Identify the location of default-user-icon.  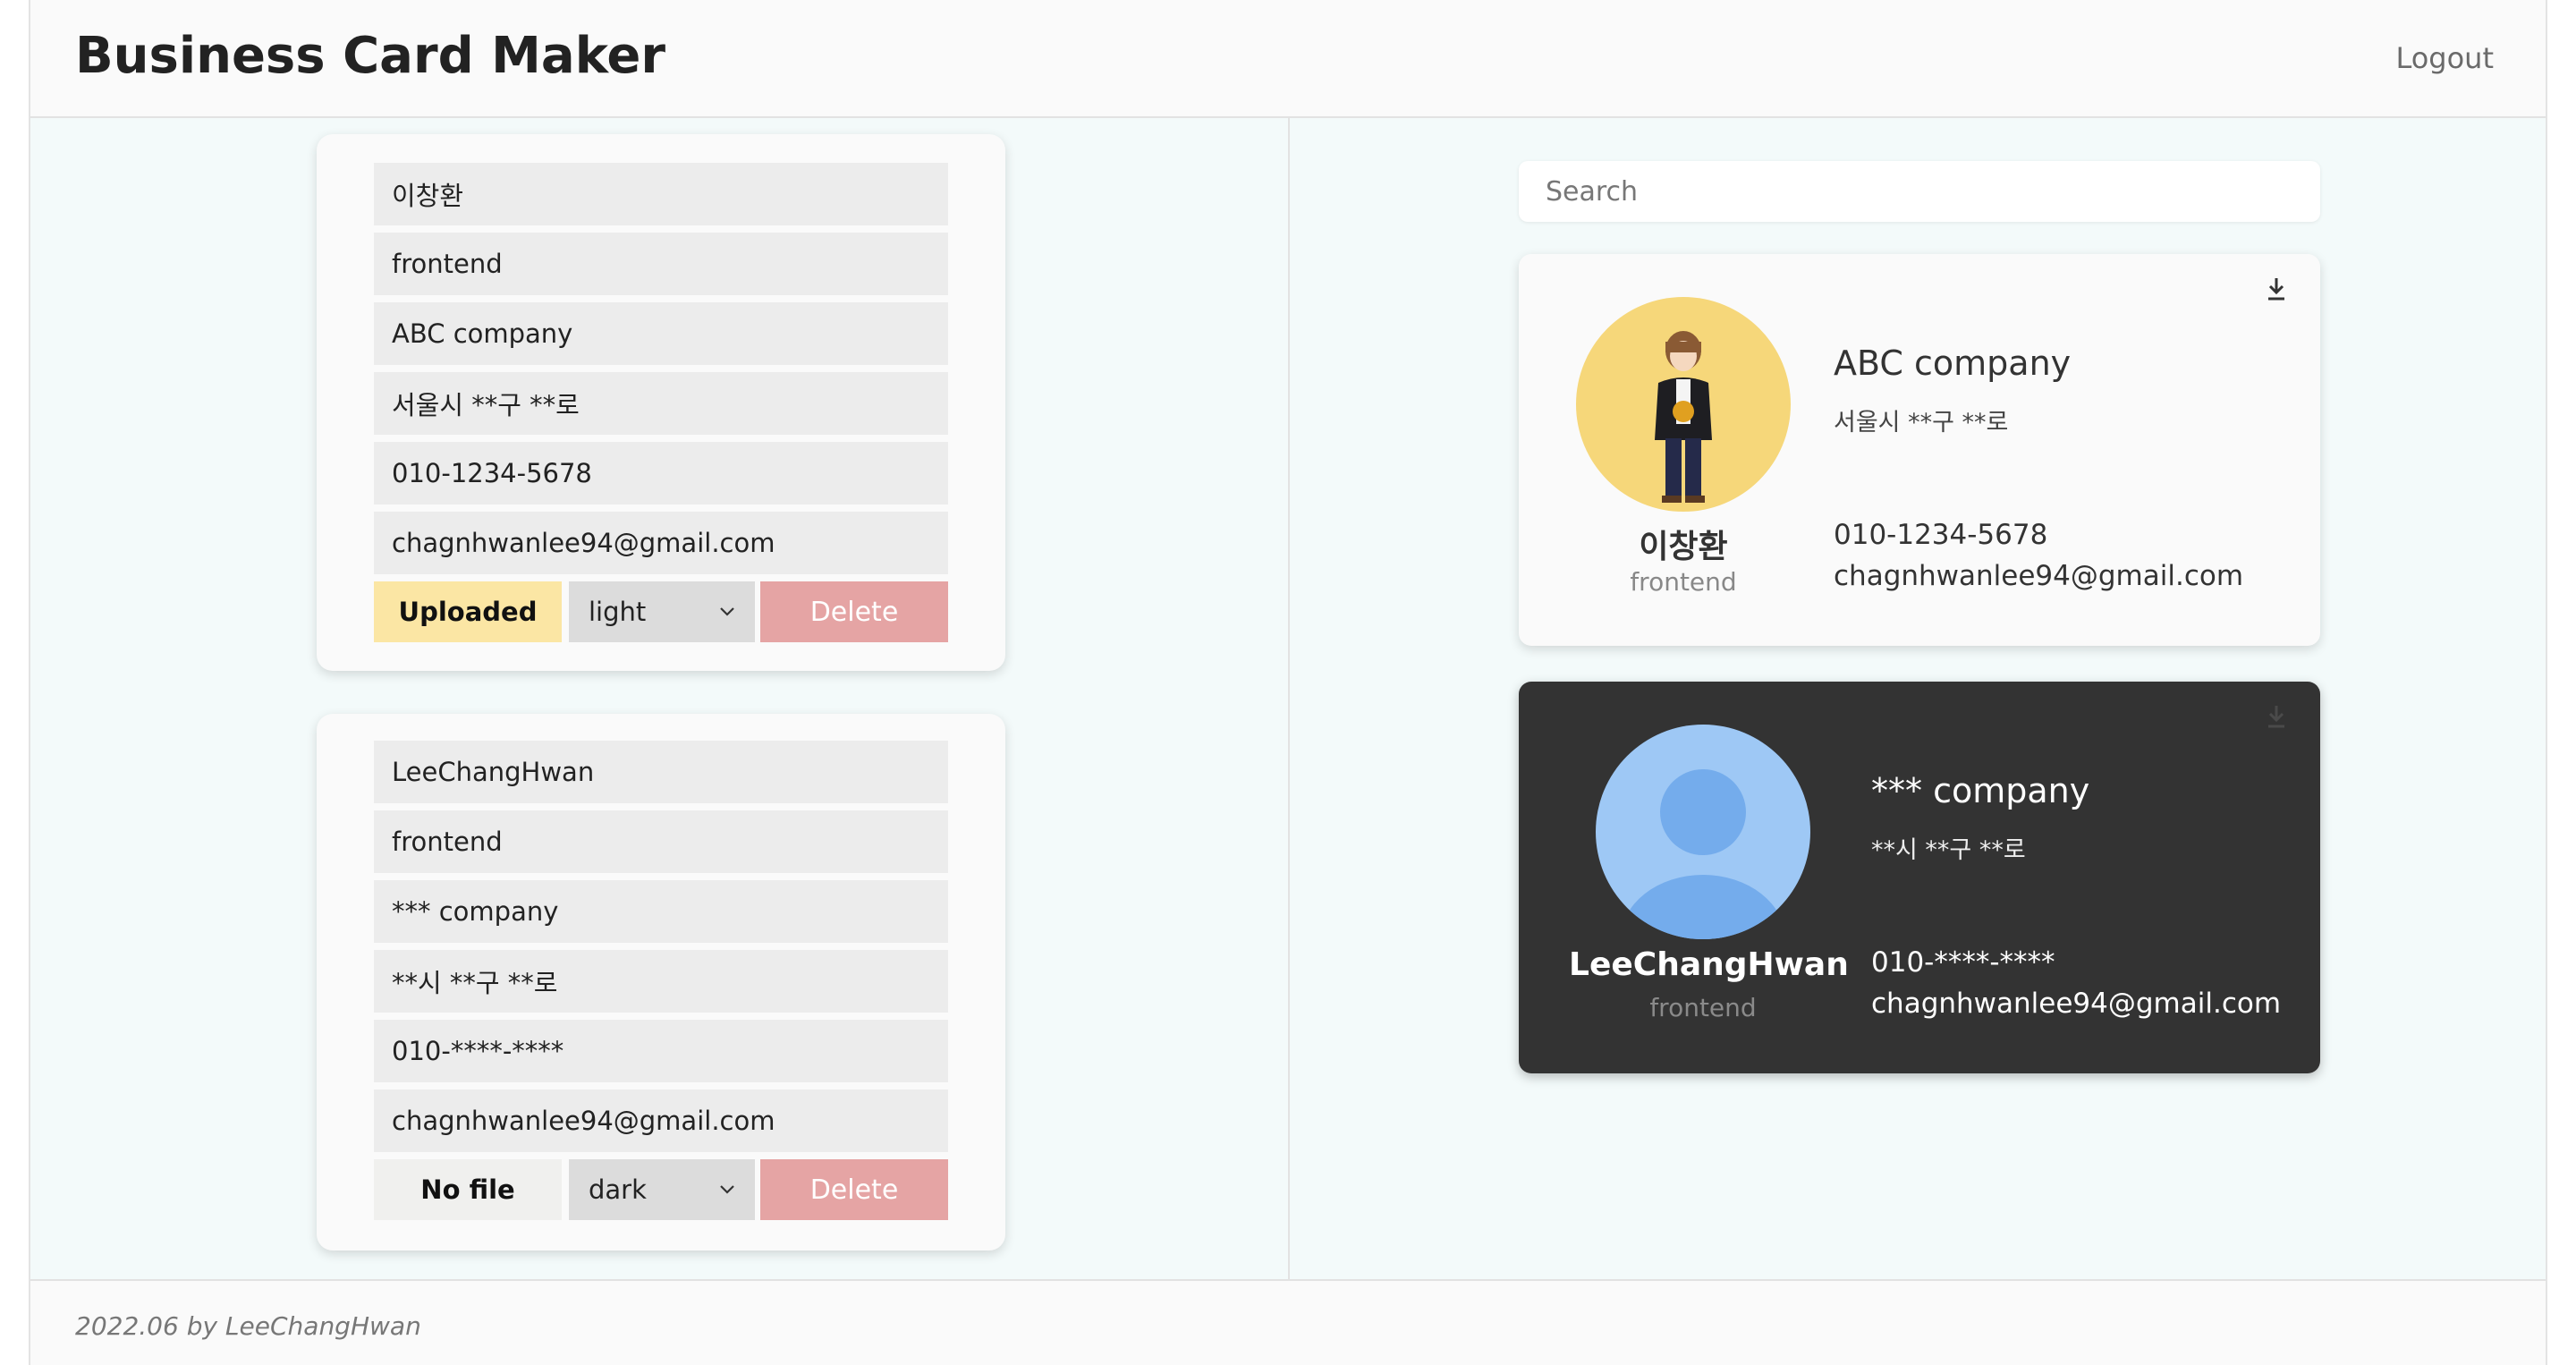
(1703, 854).